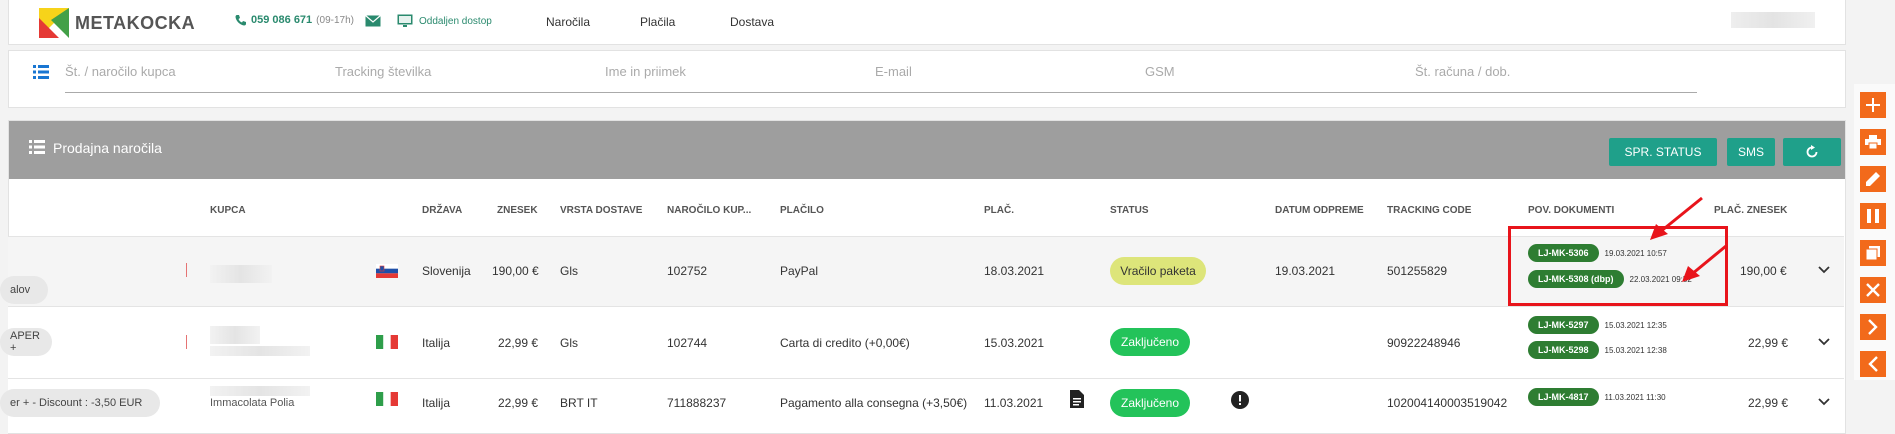  I want to click on close-icon, so click(1873, 290).